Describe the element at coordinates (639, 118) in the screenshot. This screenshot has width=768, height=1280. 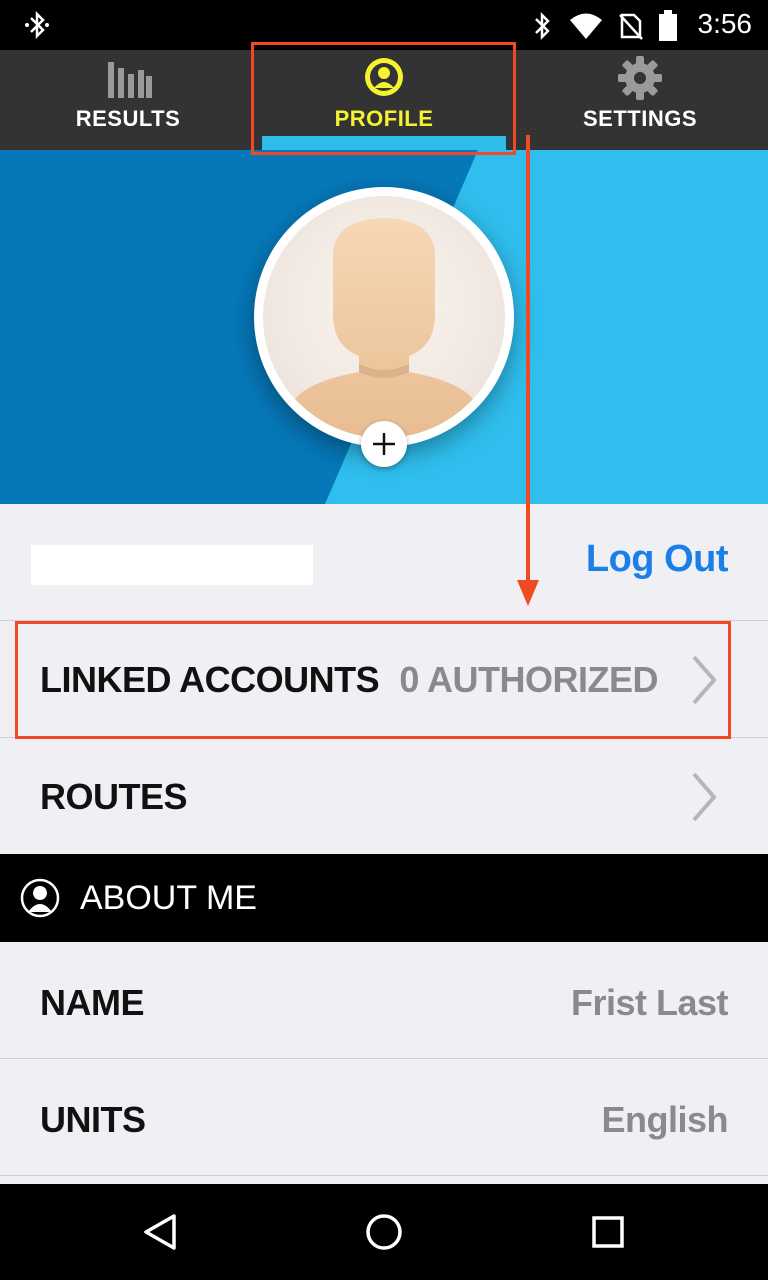
I see `tab-settings-label: SETTINGS` at that location.